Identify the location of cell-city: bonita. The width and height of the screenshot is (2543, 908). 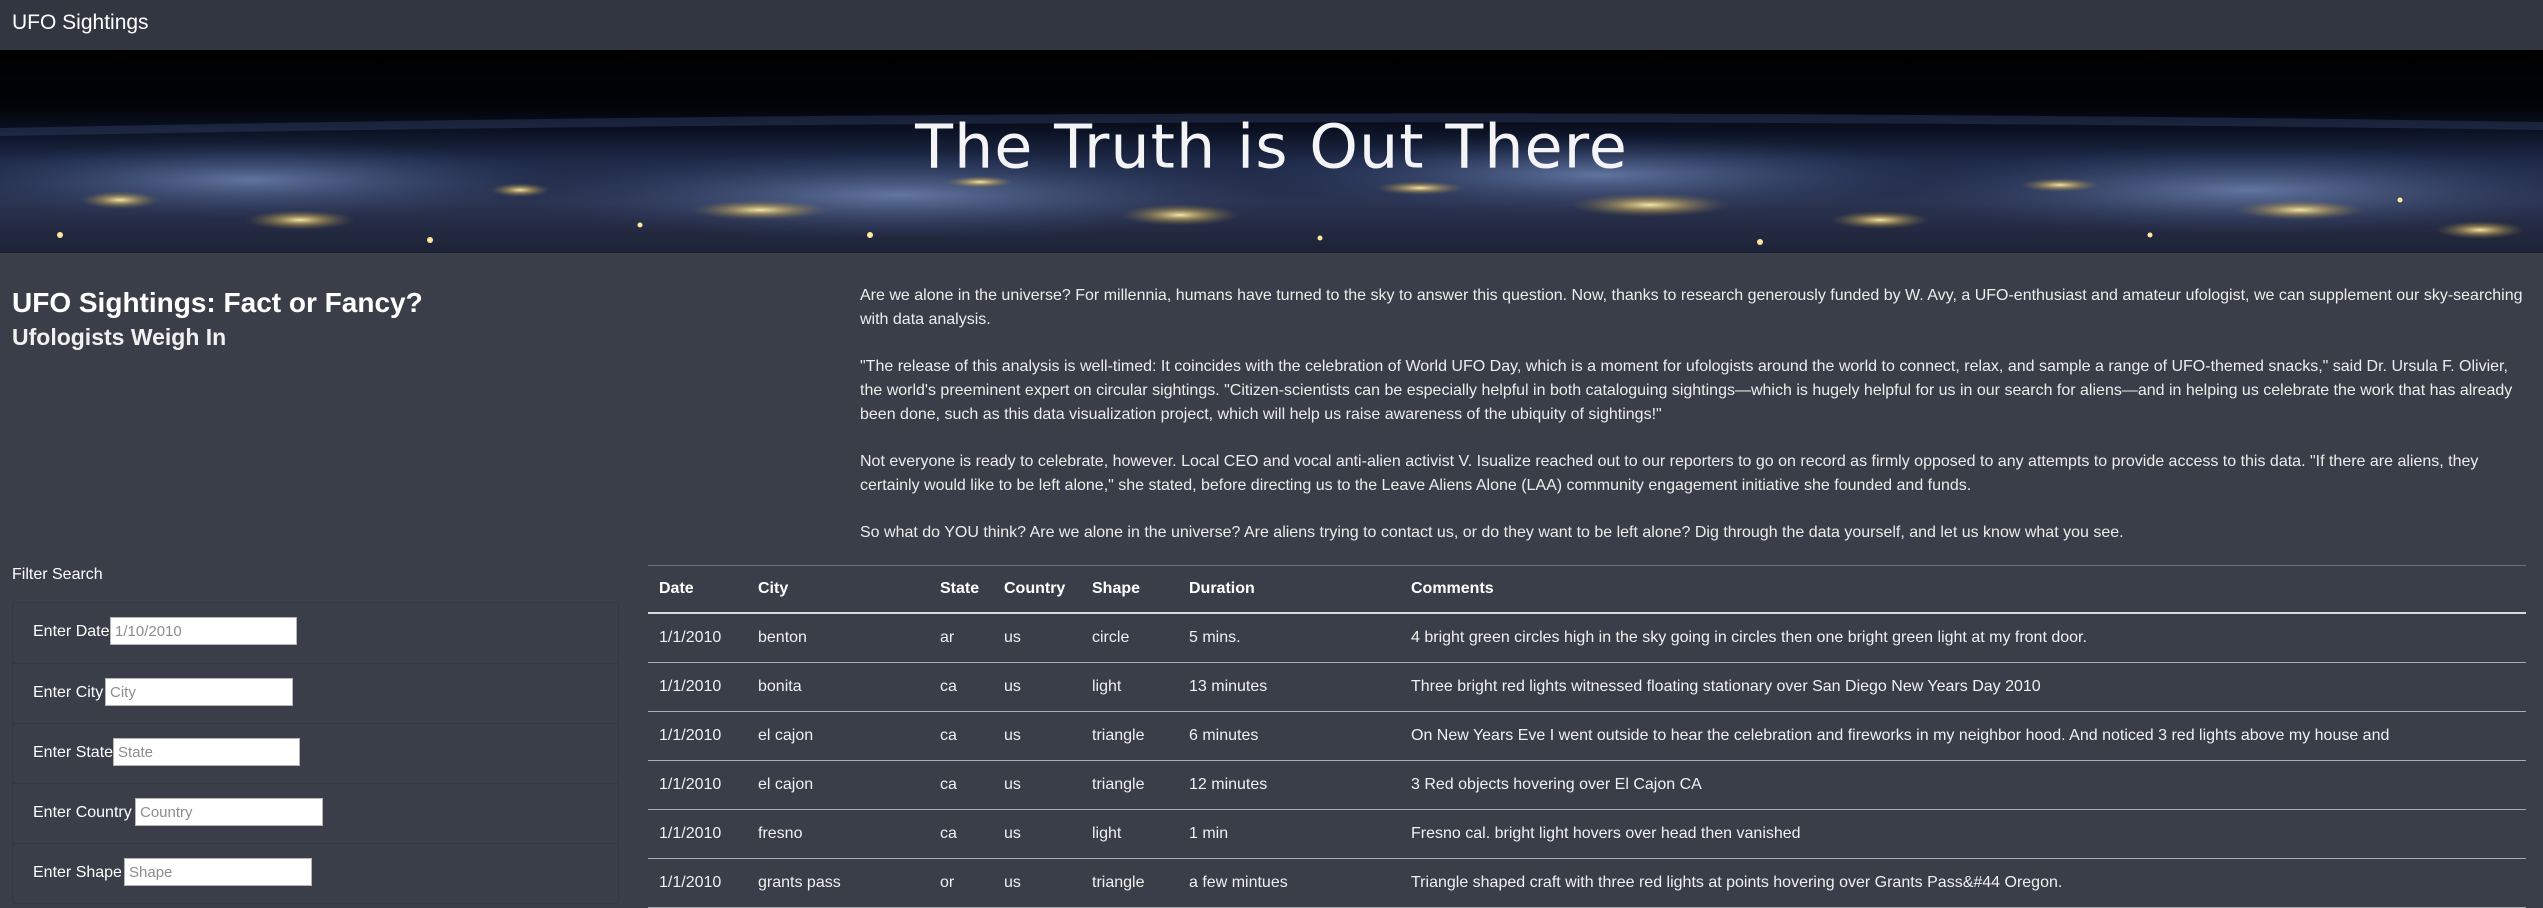
(838, 687).